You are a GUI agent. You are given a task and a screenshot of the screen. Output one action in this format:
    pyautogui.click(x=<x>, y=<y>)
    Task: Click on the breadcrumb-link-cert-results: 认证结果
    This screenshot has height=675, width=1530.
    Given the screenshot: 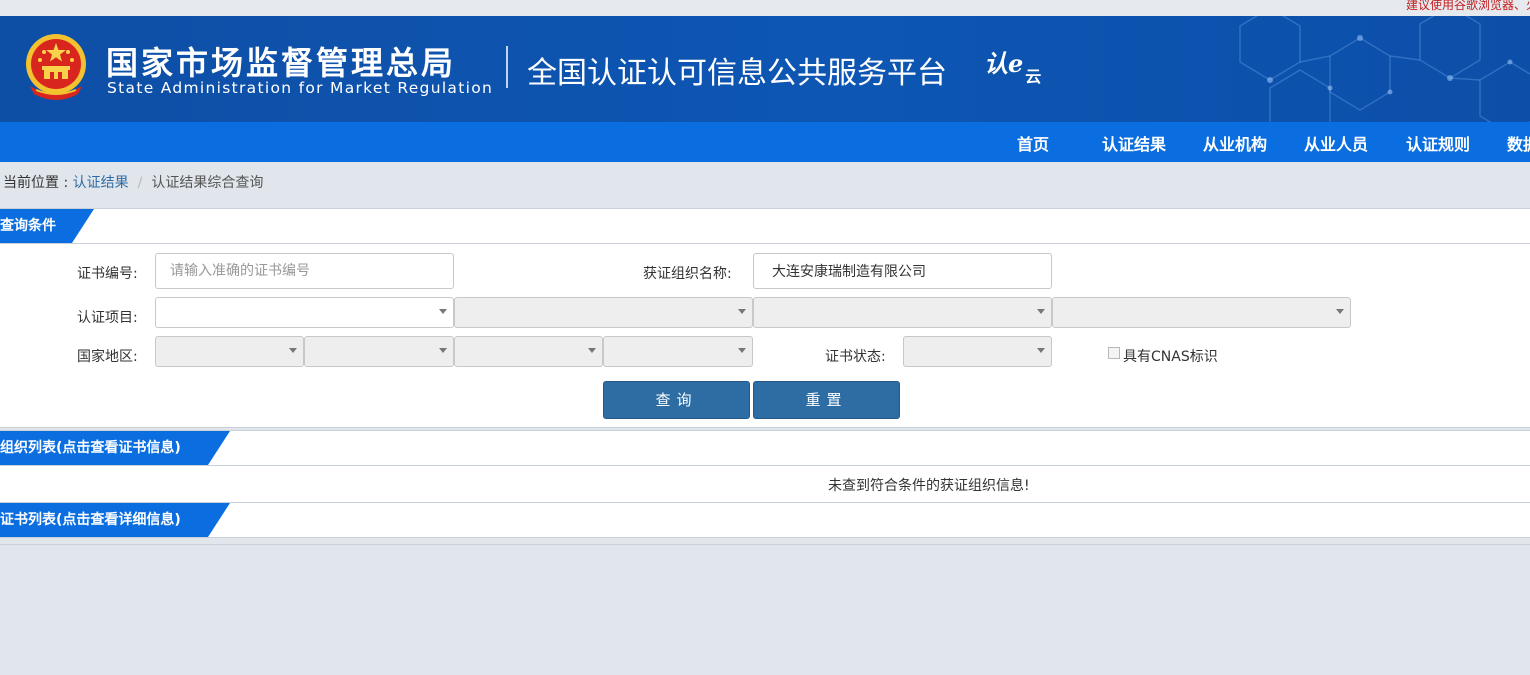 What is the action you would take?
    pyautogui.click(x=101, y=183)
    